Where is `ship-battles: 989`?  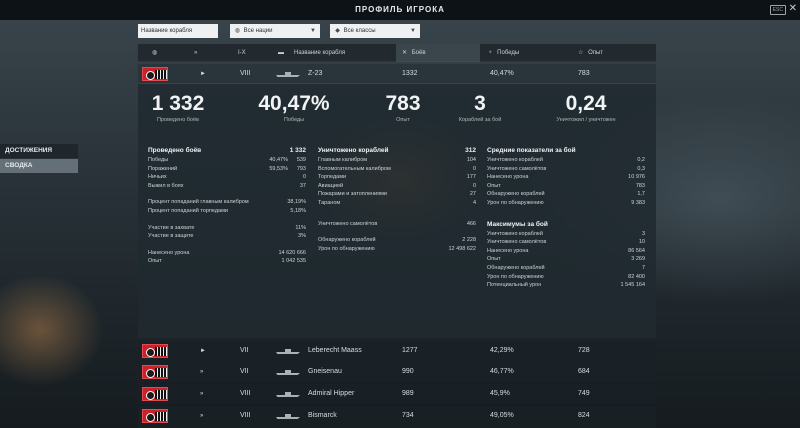
ship-battles: 989 is located at coordinates (408, 393).